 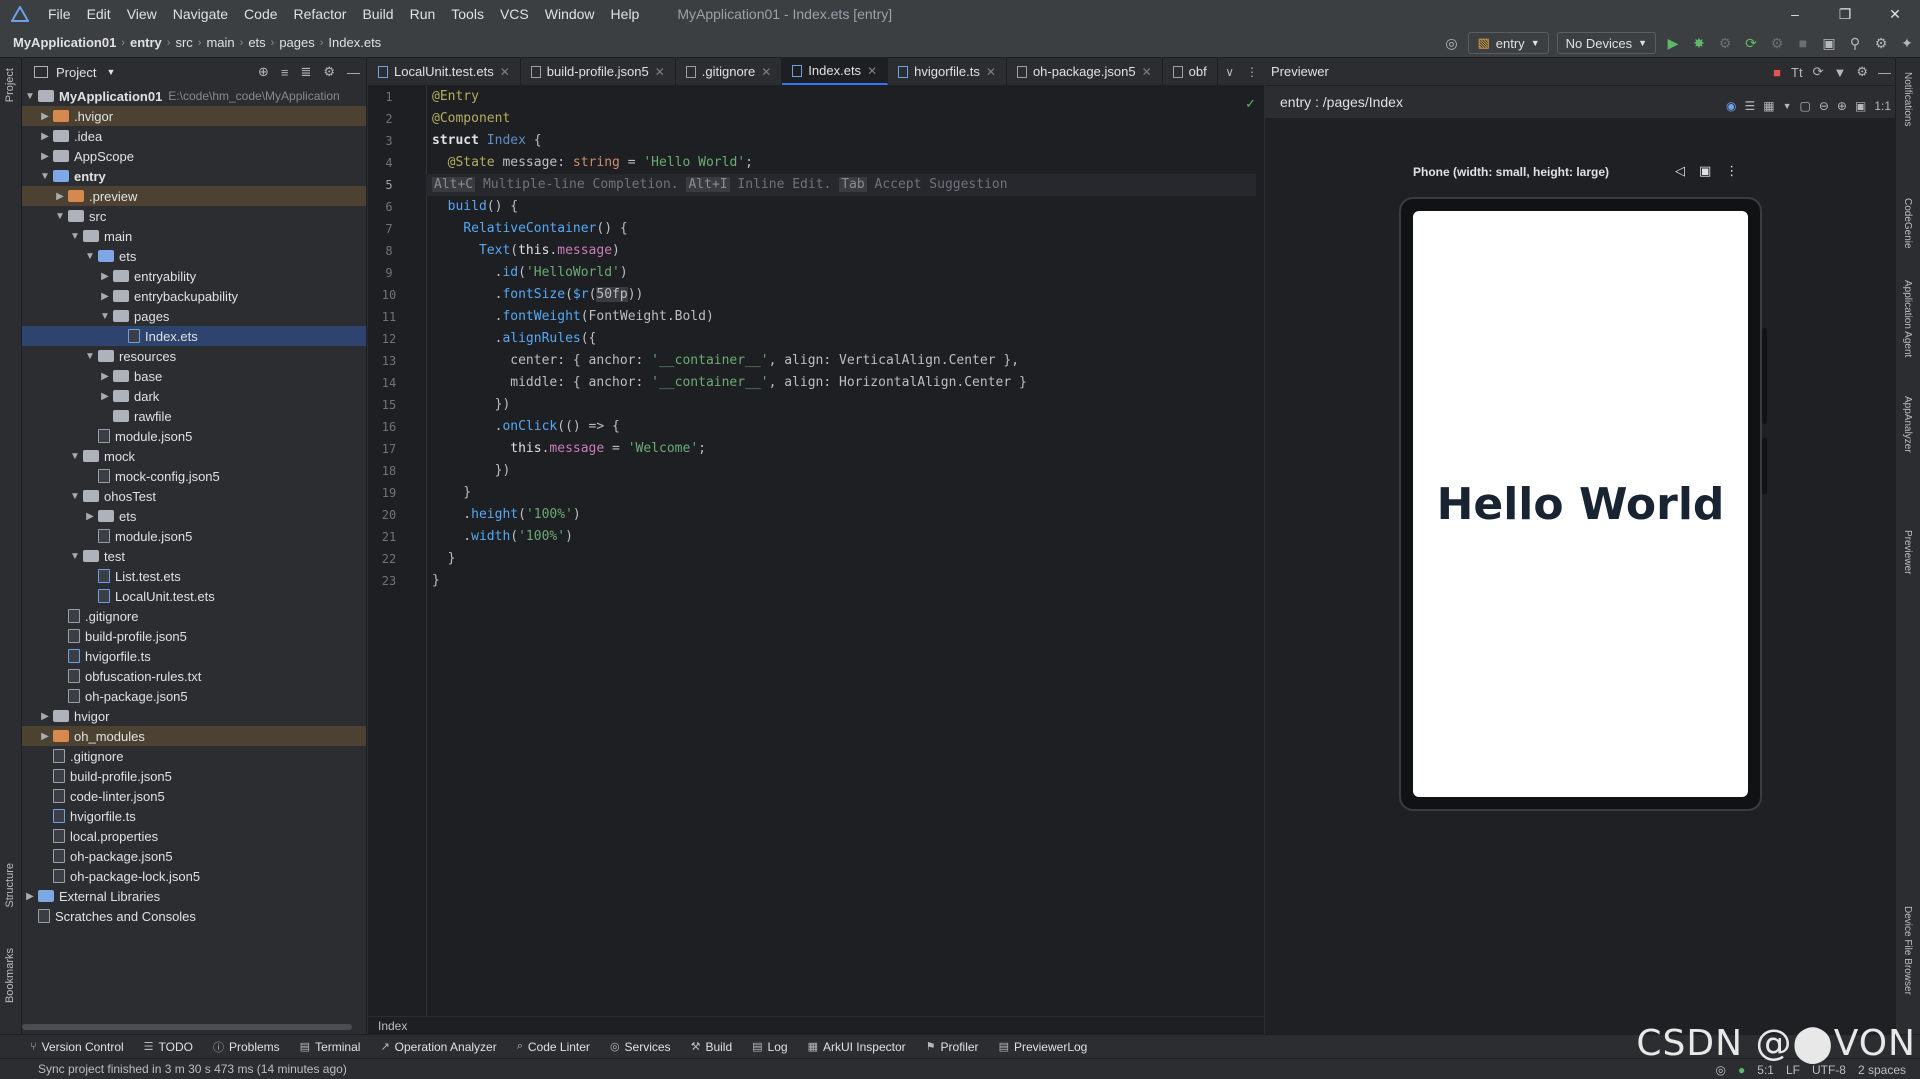 What do you see at coordinates (194, 916) in the screenshot?
I see `tree-item: Scratches and Consoles` at bounding box center [194, 916].